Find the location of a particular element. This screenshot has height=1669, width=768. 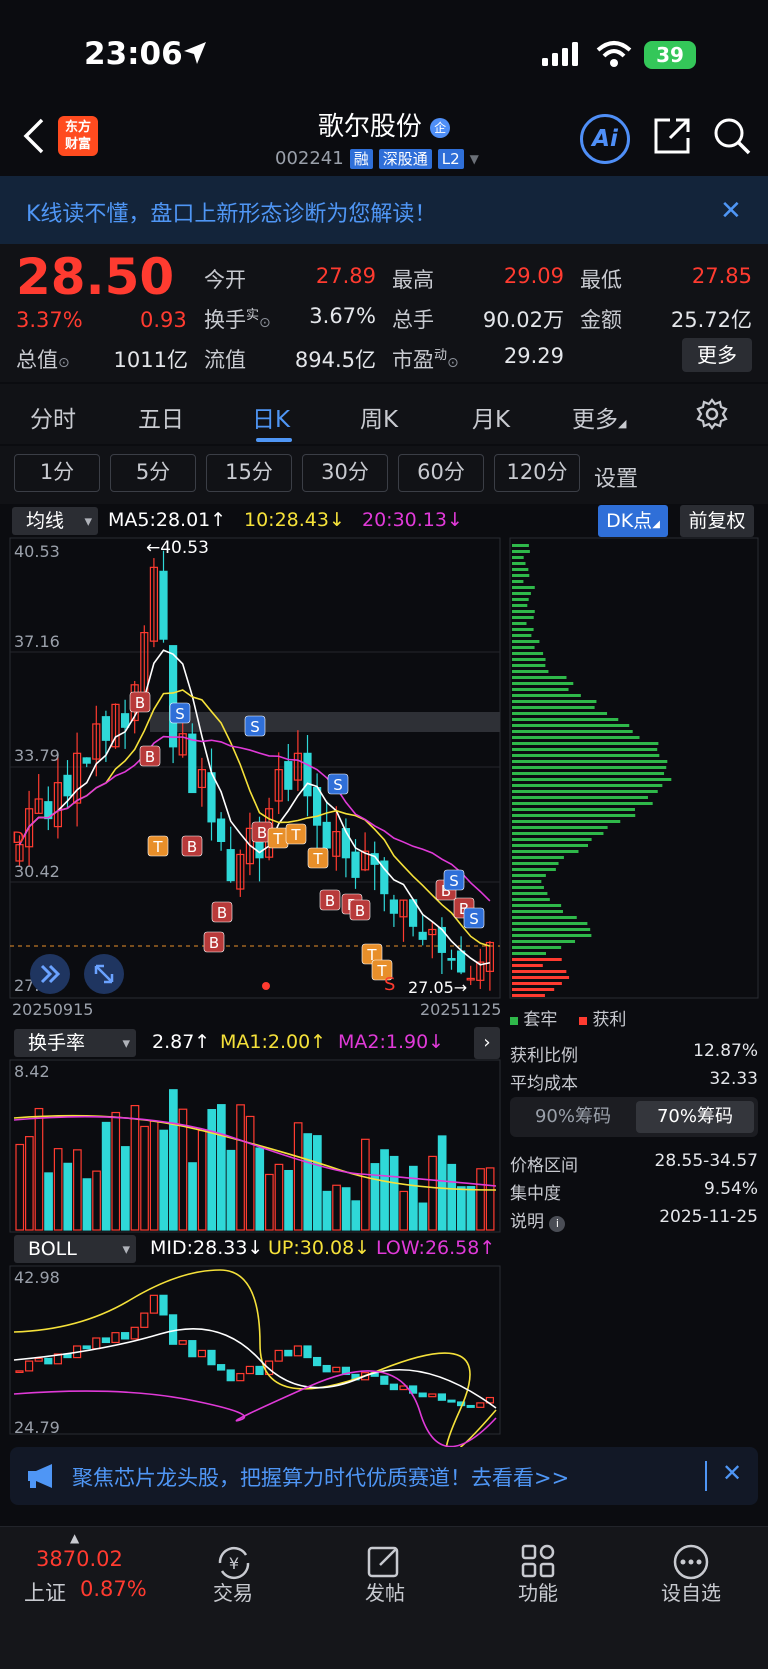

close-icon: ✕ is located at coordinates (732, 1473).